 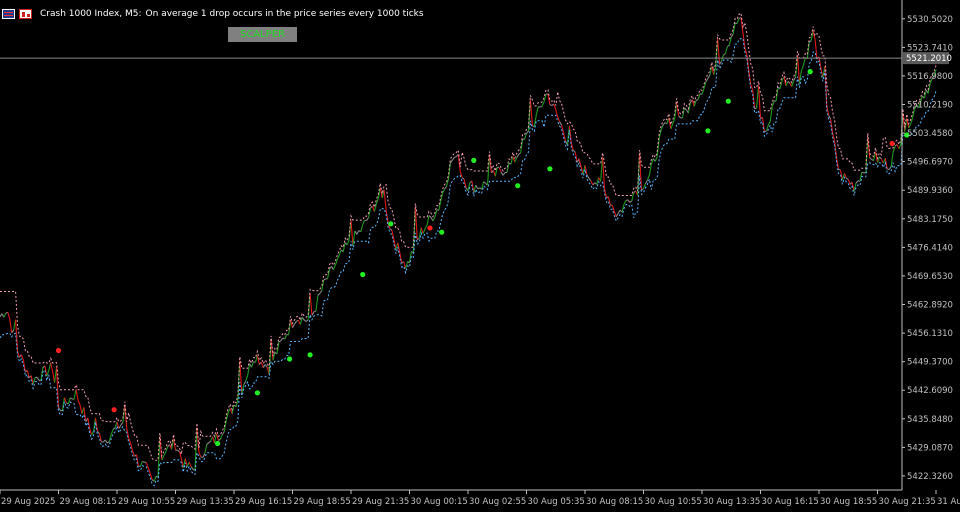 What do you see at coordinates (930, 277) in the screenshot?
I see `price-tick-label: 5469.6530` at bounding box center [930, 277].